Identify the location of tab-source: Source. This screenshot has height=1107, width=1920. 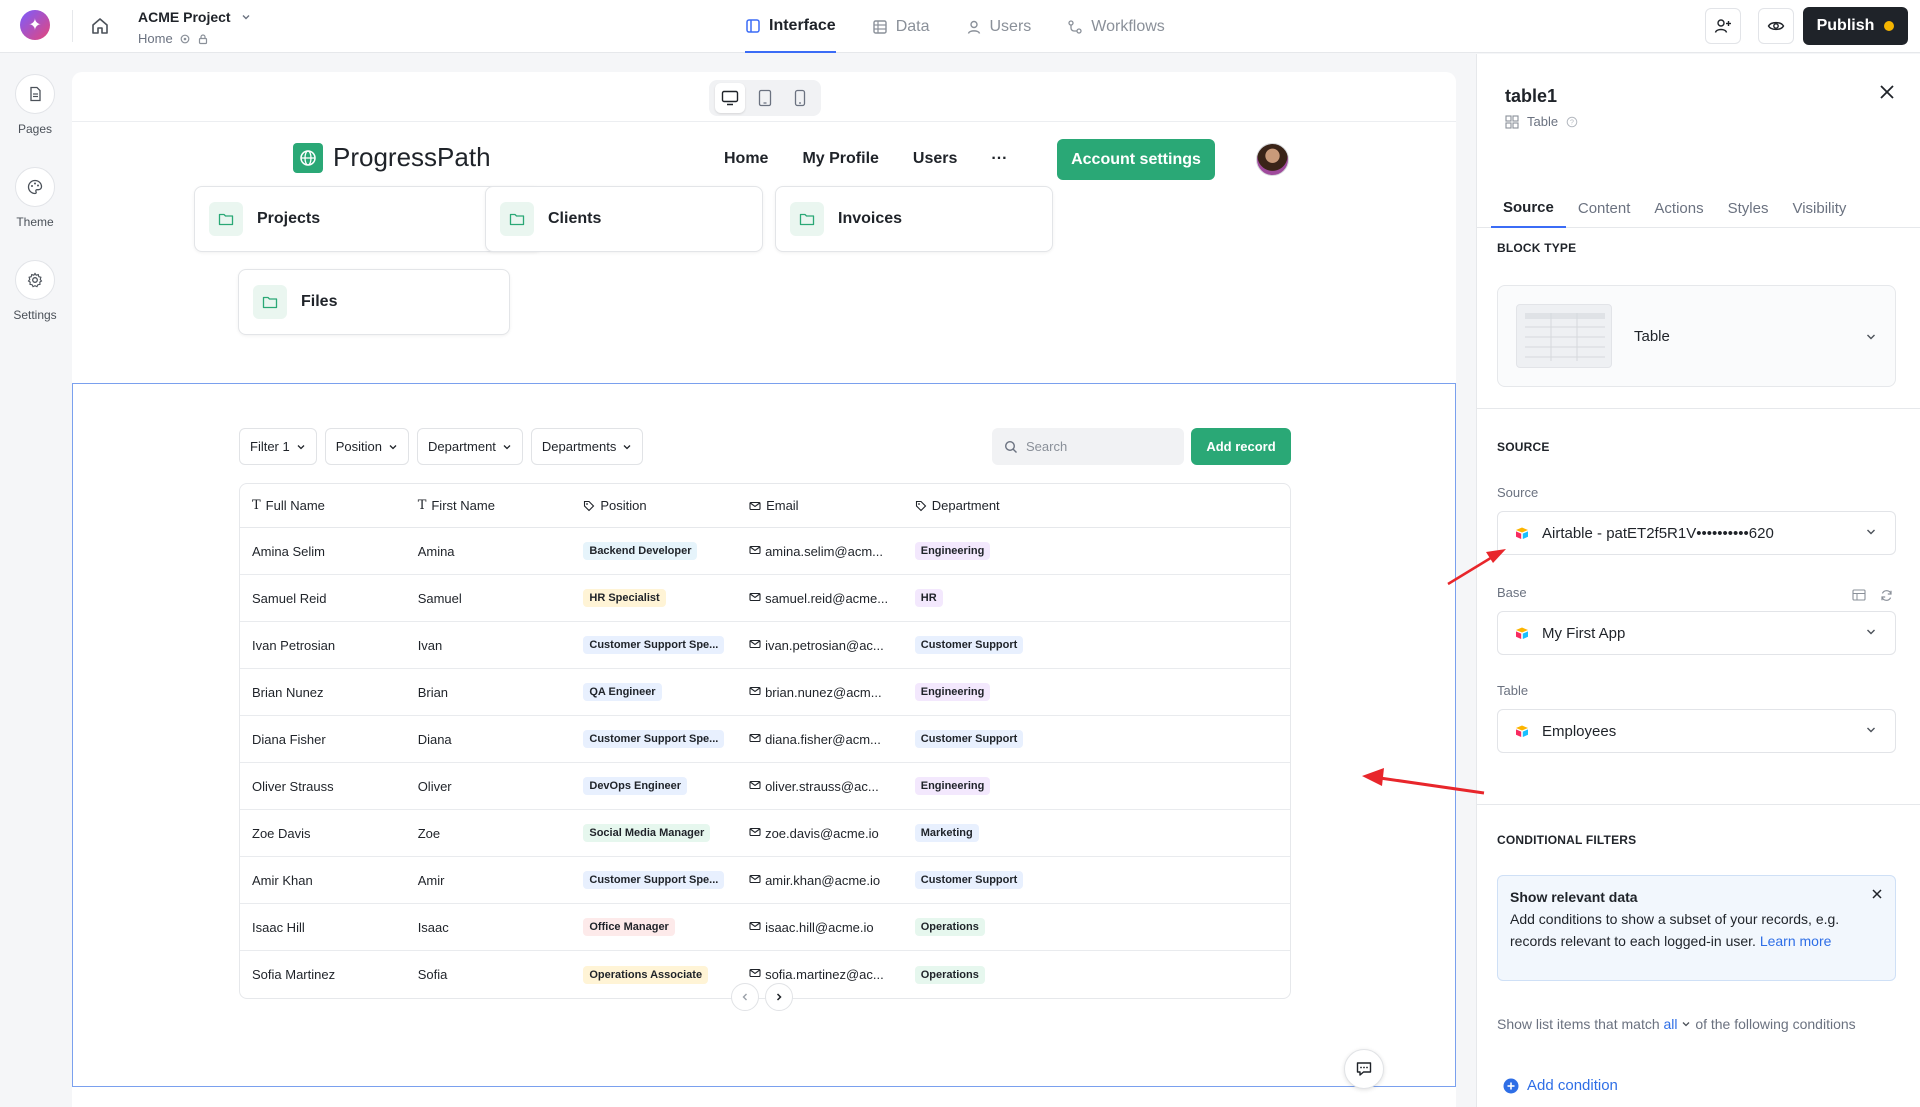
(1528, 208).